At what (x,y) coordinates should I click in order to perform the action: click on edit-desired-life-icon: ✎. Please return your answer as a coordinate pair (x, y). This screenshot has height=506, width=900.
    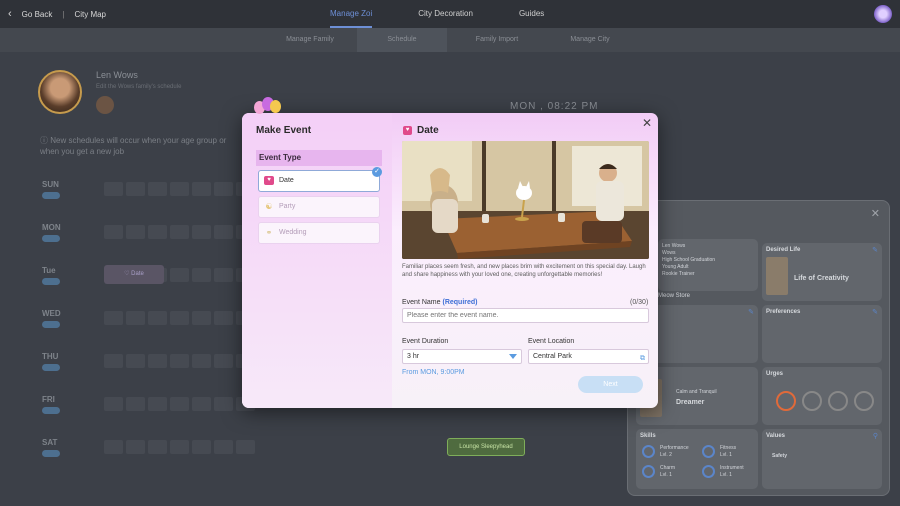
    Looking at the image, I should click on (875, 250).